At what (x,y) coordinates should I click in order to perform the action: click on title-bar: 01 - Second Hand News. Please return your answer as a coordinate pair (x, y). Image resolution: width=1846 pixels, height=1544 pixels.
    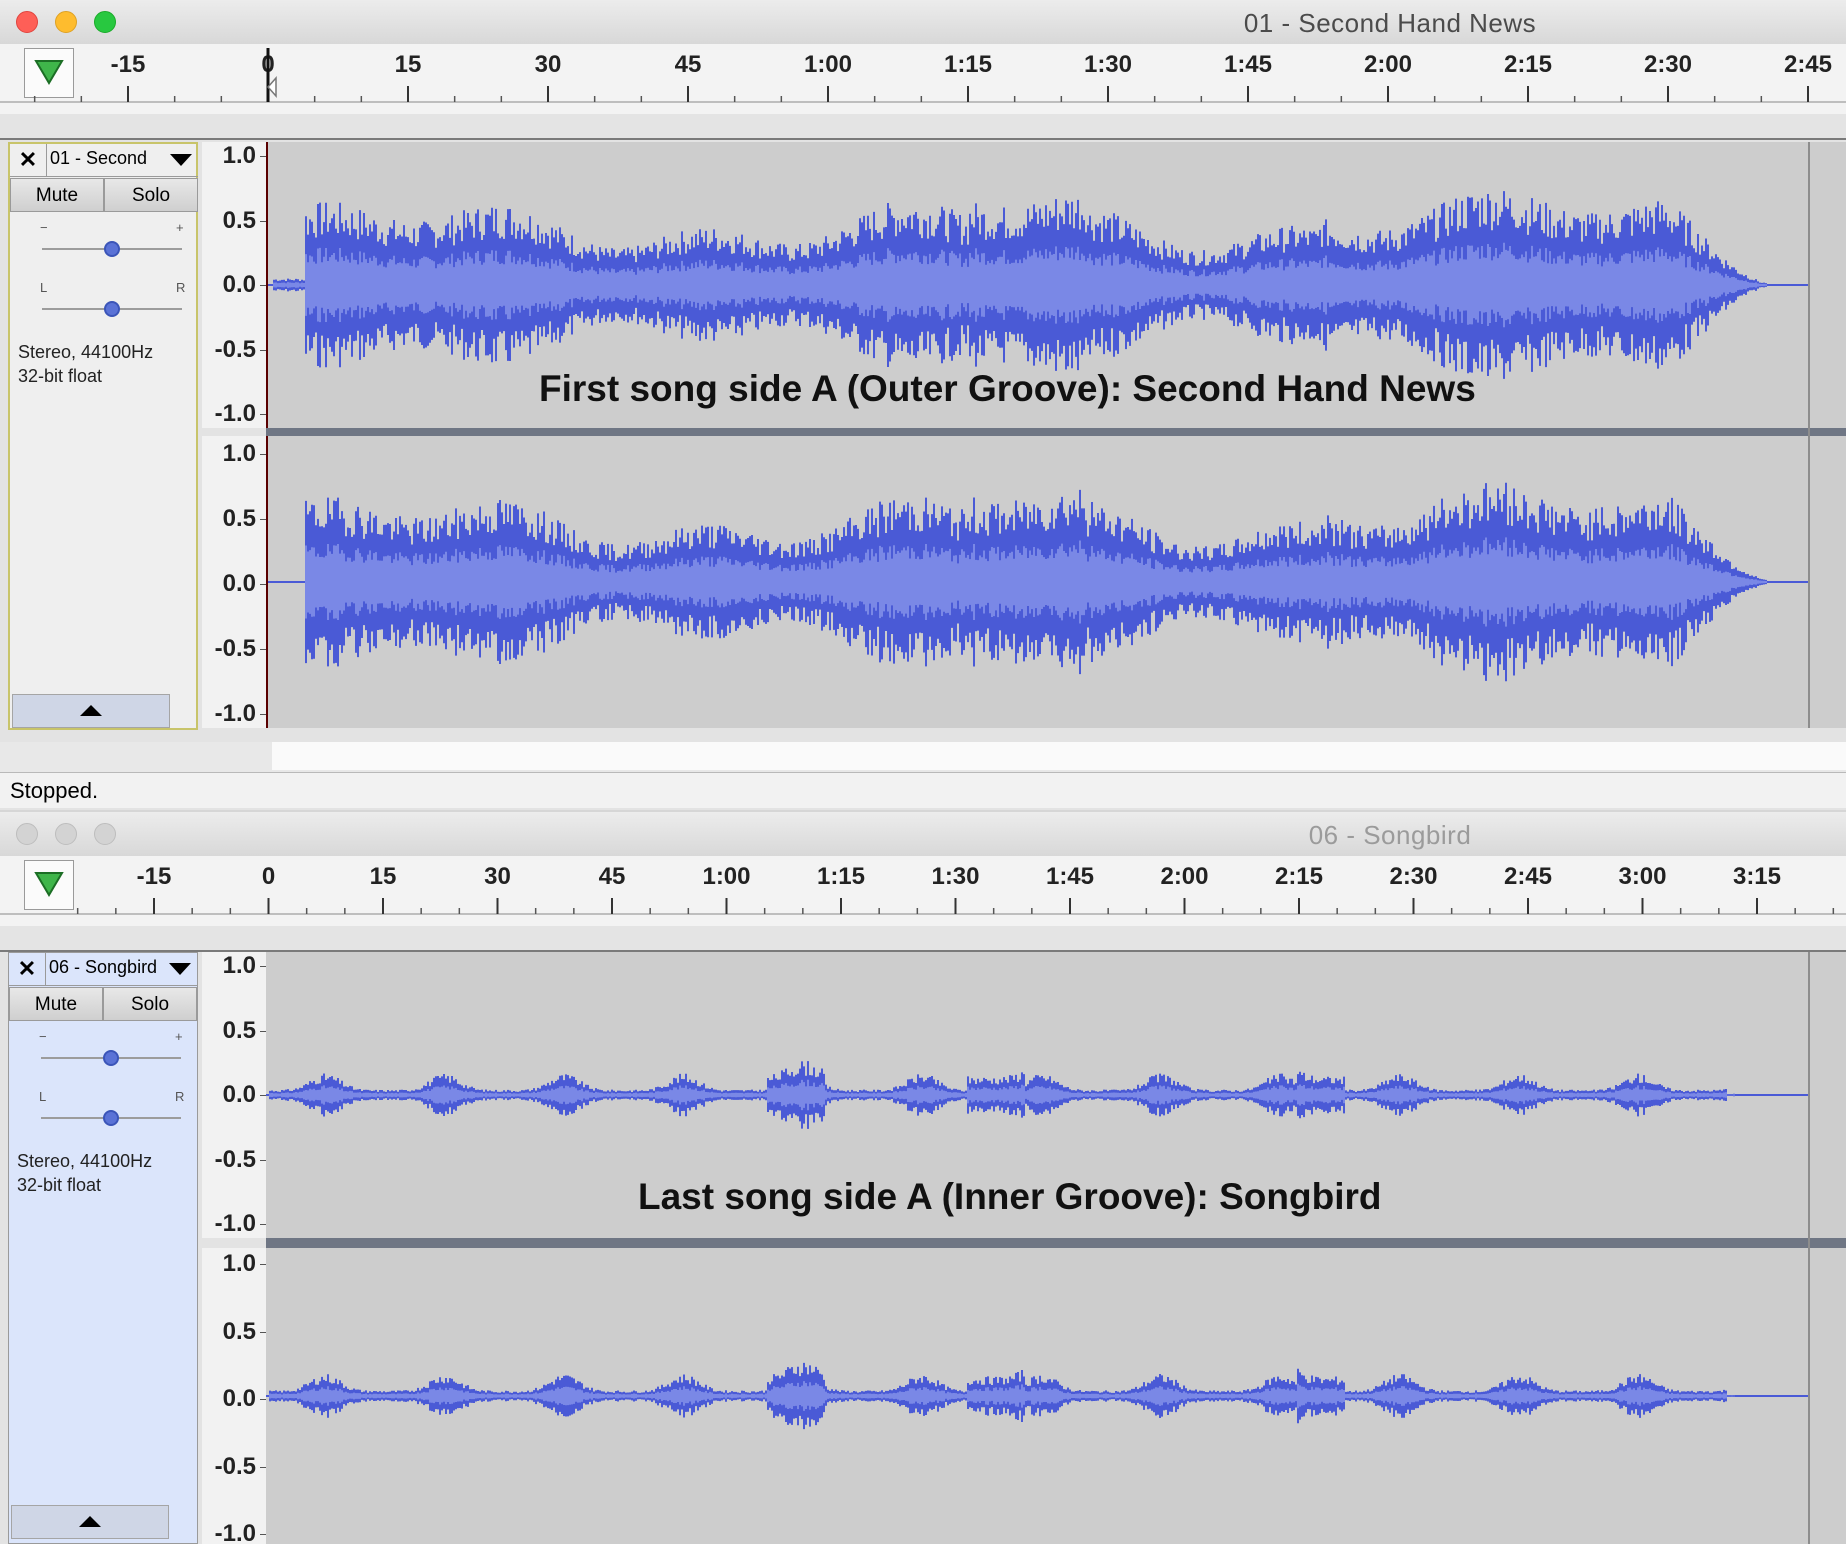
    Looking at the image, I should click on (923, 22).